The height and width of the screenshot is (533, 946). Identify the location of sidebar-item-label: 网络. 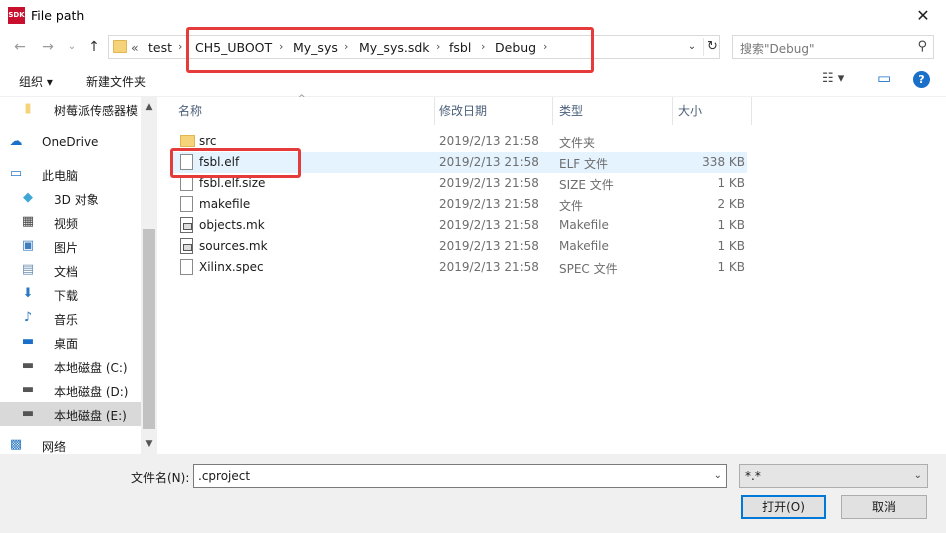
(54, 447).